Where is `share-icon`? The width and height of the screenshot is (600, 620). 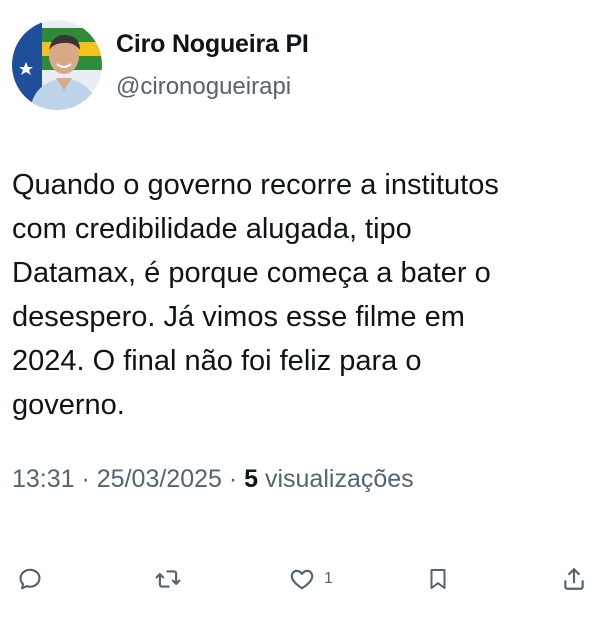 share-icon is located at coordinates (574, 579).